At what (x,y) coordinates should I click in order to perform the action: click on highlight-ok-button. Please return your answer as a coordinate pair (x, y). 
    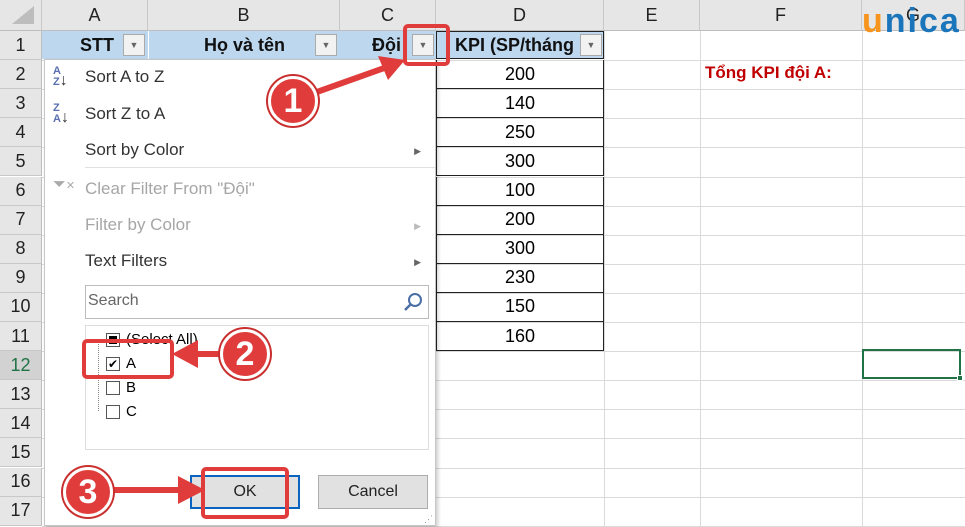
    Looking at the image, I should click on (245, 493).